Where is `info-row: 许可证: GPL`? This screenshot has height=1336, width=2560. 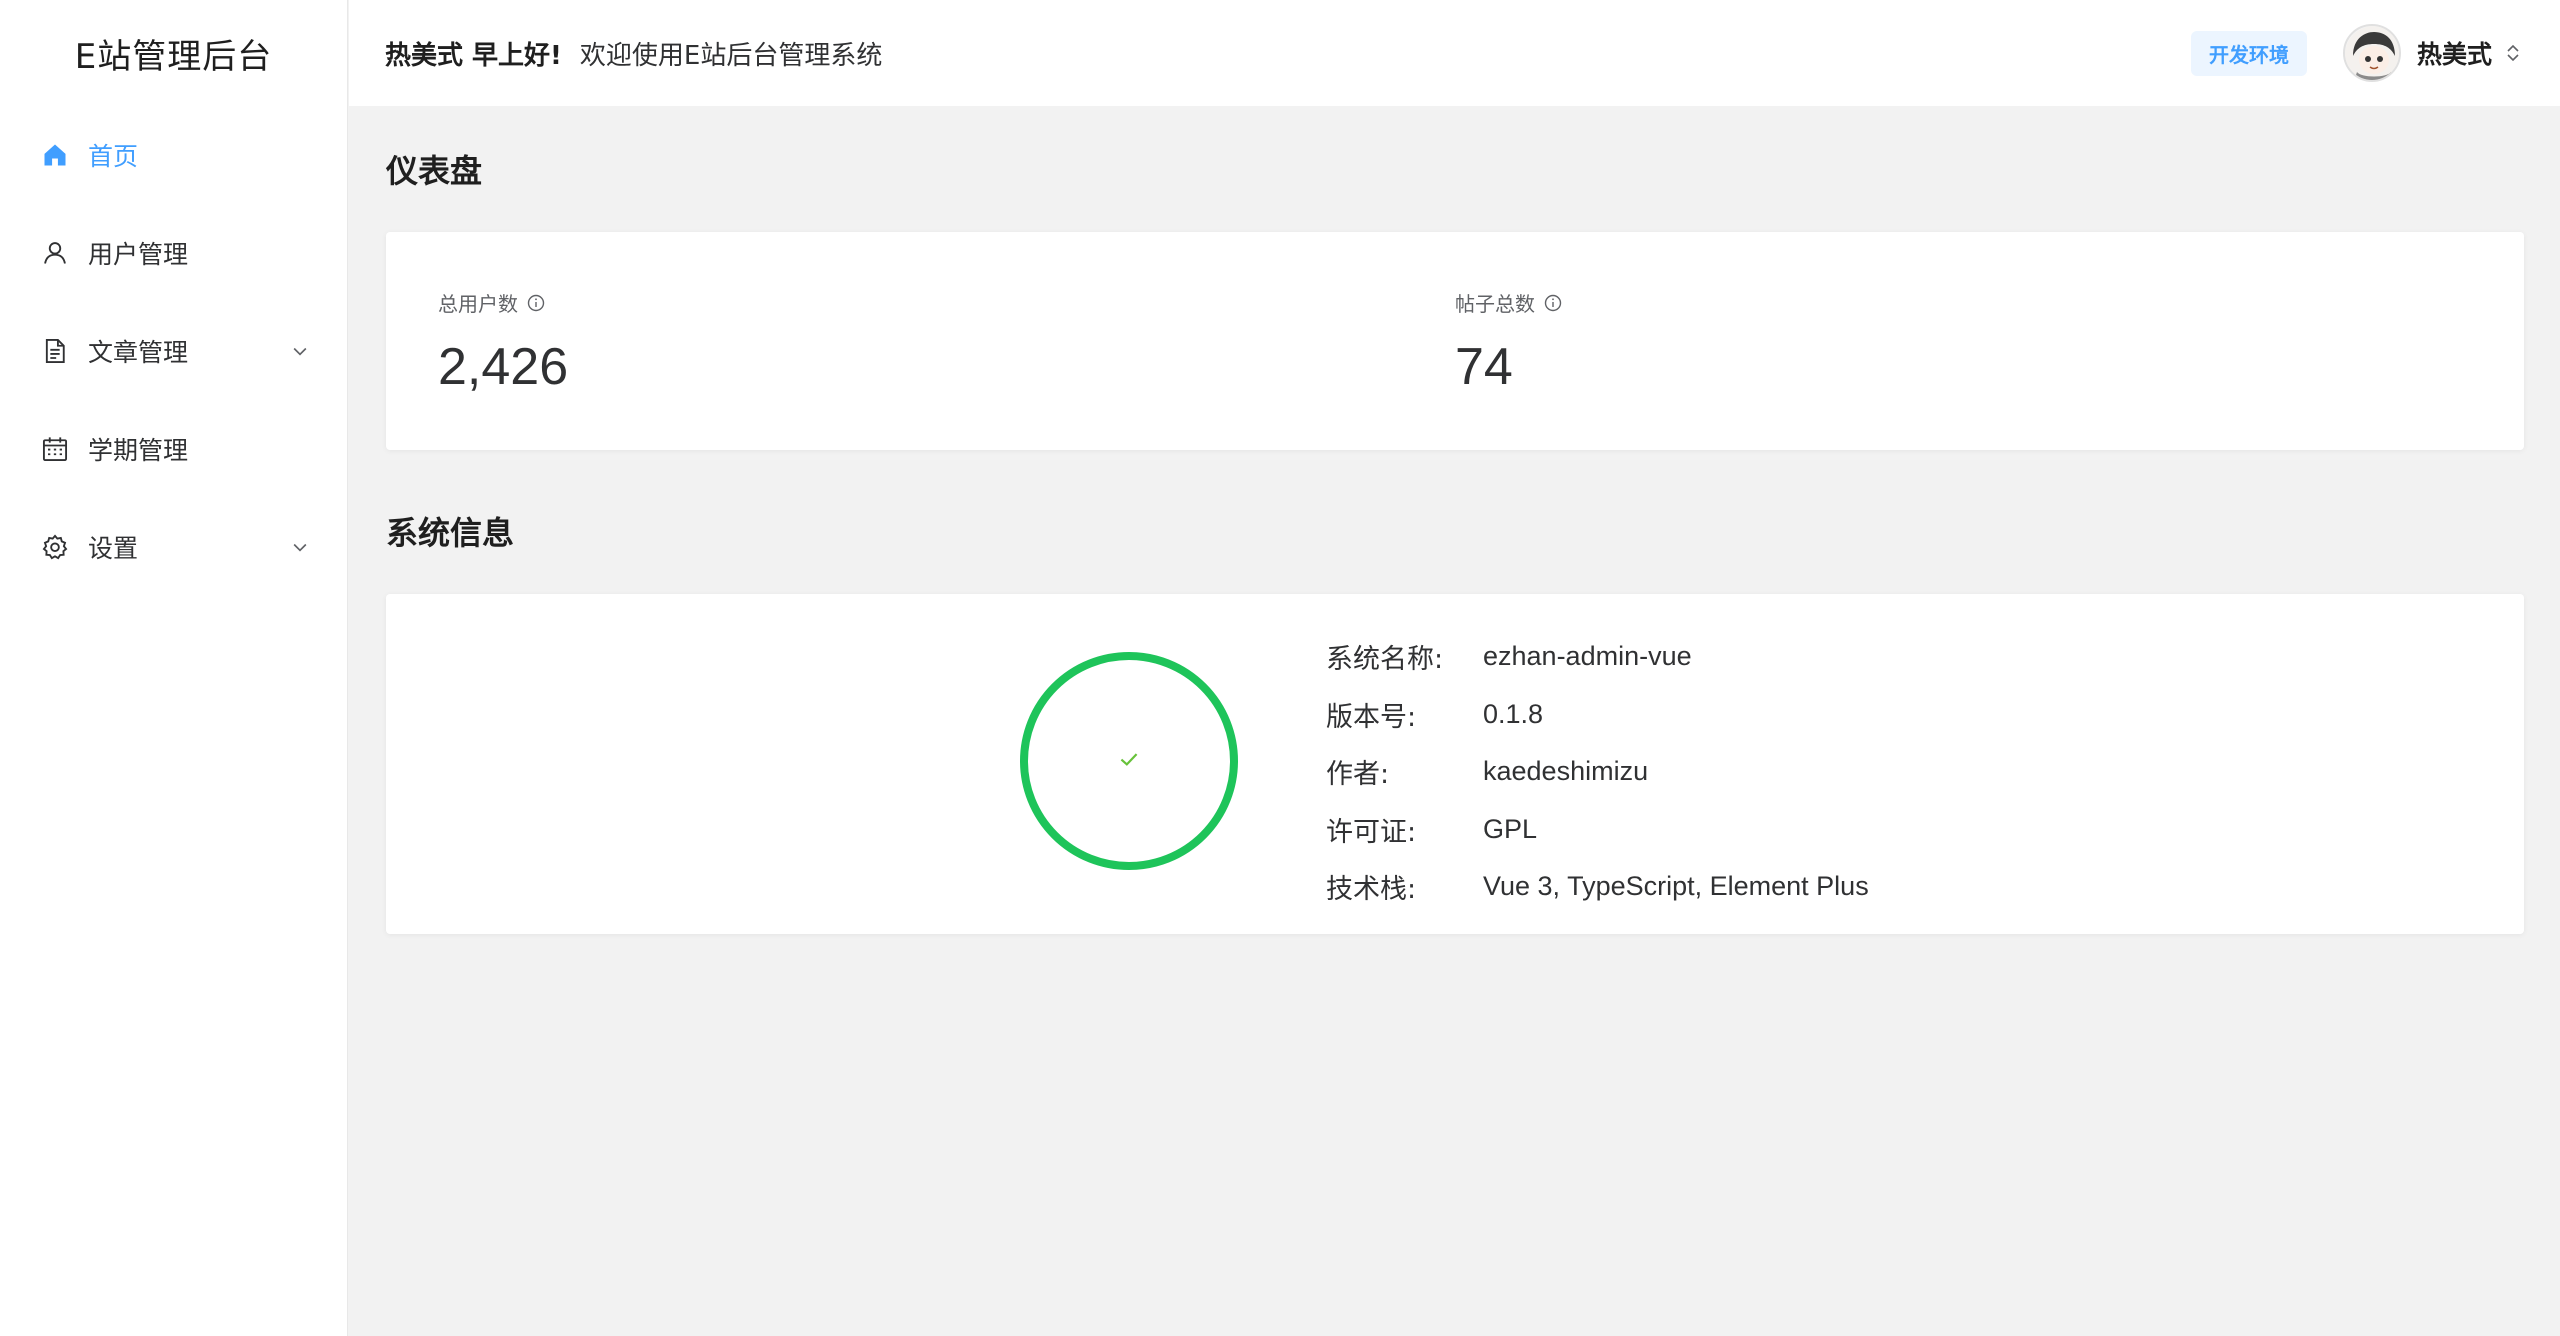
info-row: 许可证: GPL is located at coordinates (1597, 830).